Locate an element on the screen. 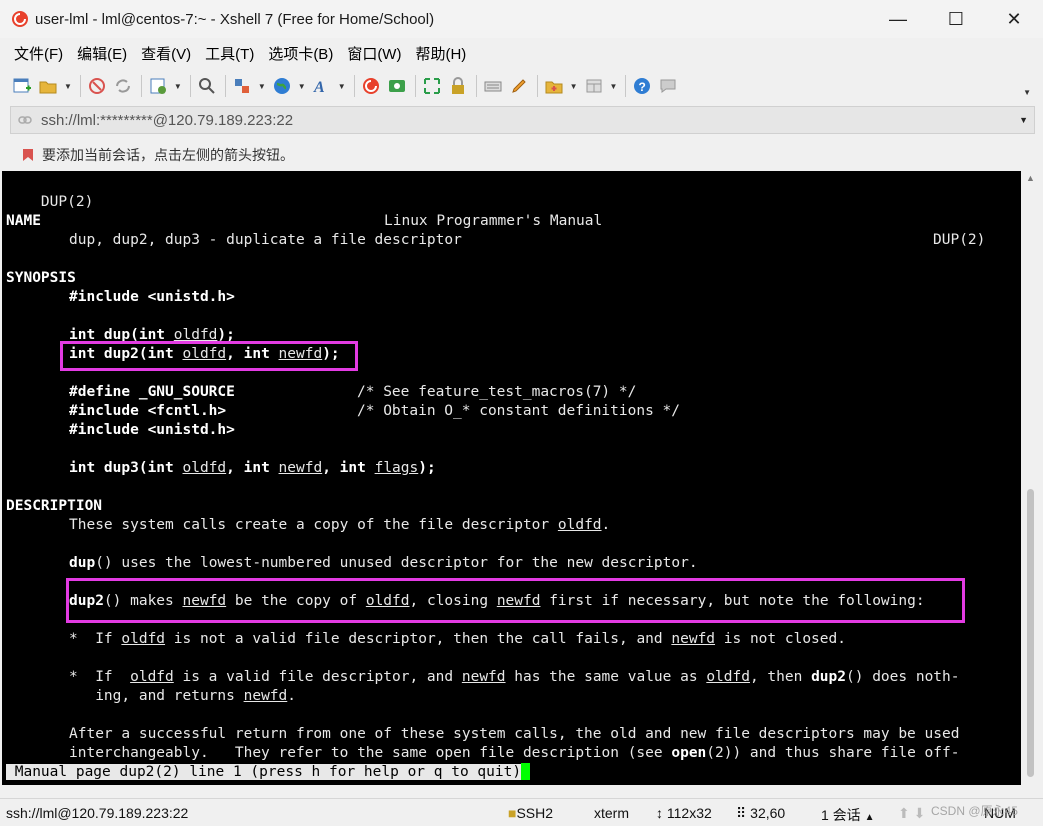 Image resolution: width=1043 pixels, height=826 pixels. include-fcntl-comment: /* Obtain O_* constant definitions */ is located at coordinates (519, 411).